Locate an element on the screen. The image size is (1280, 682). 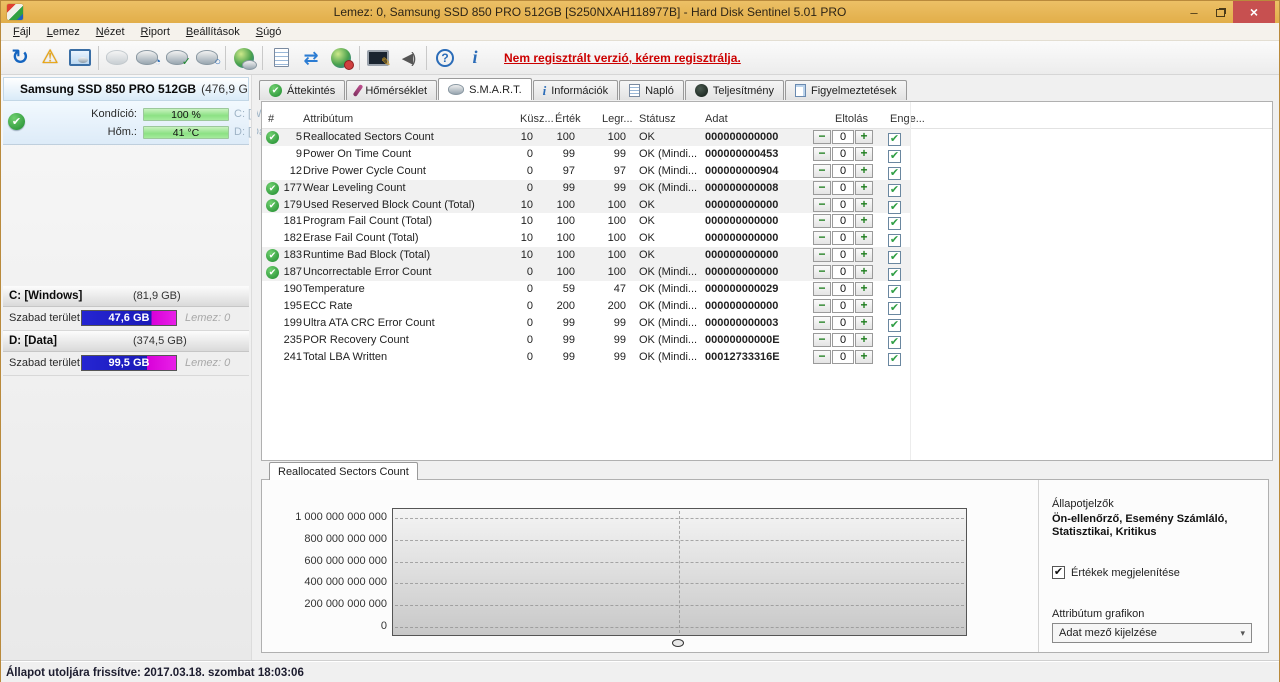
col-data: Adat is located at coordinates (716, 119).